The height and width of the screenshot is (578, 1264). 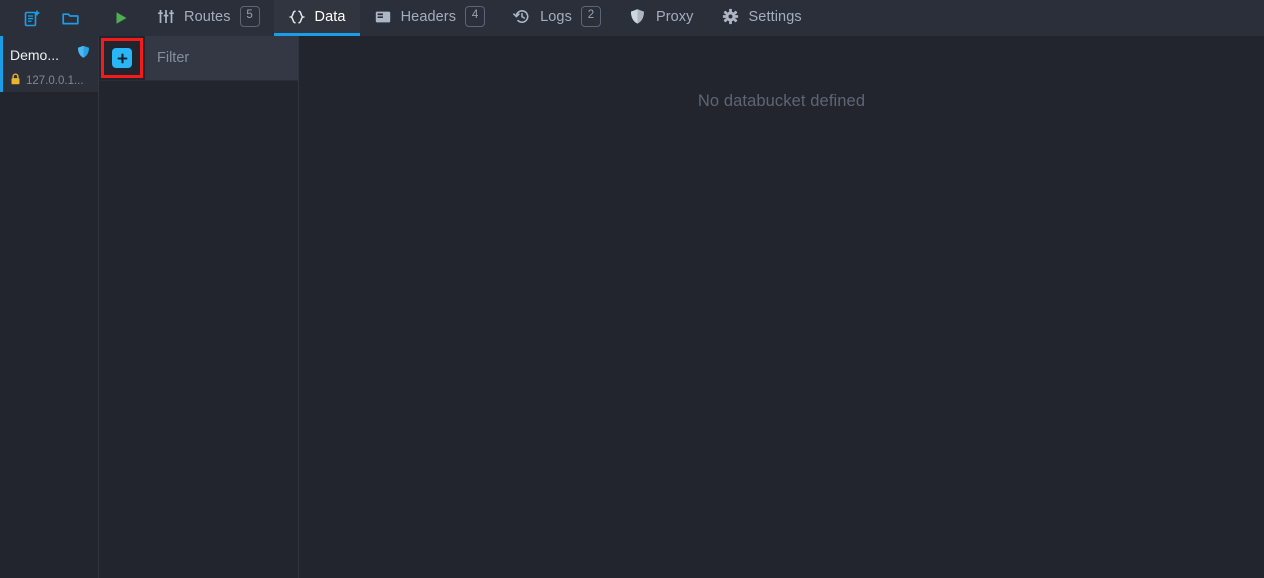 I want to click on tab-label: Routes, so click(x=207, y=16).